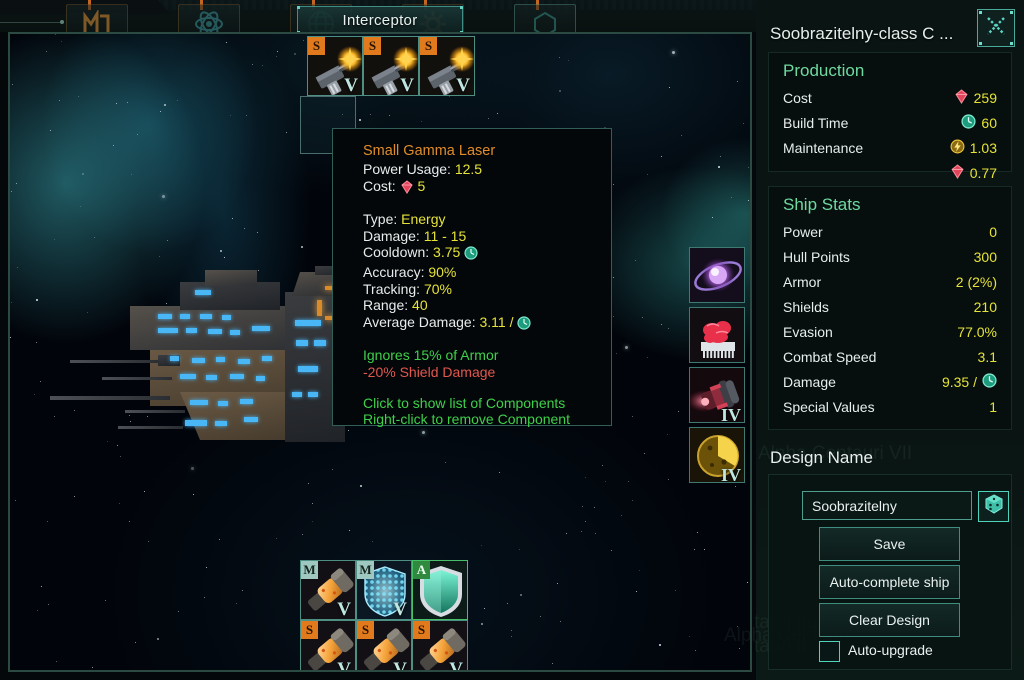  Describe the element at coordinates (993, 231) in the screenshot. I see `stat-value: 0` at that location.